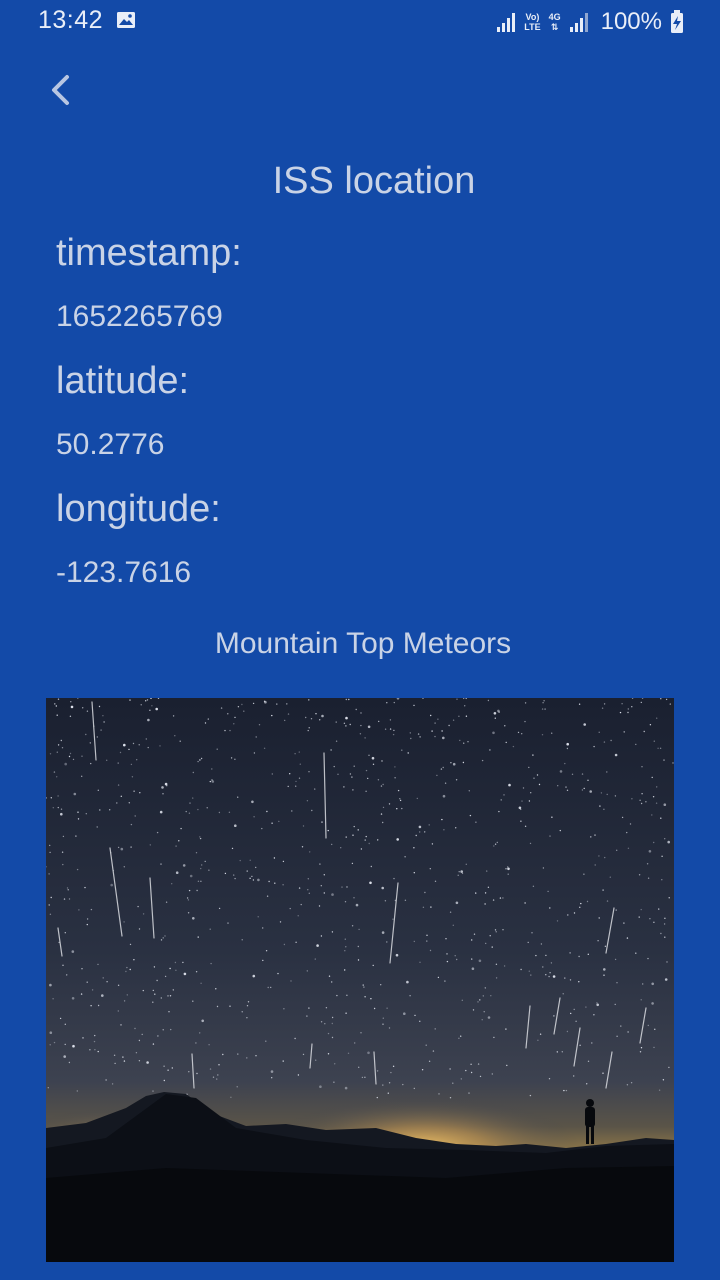 This screenshot has height=1280, width=720. I want to click on battery-percentage: 100%, so click(631, 21).